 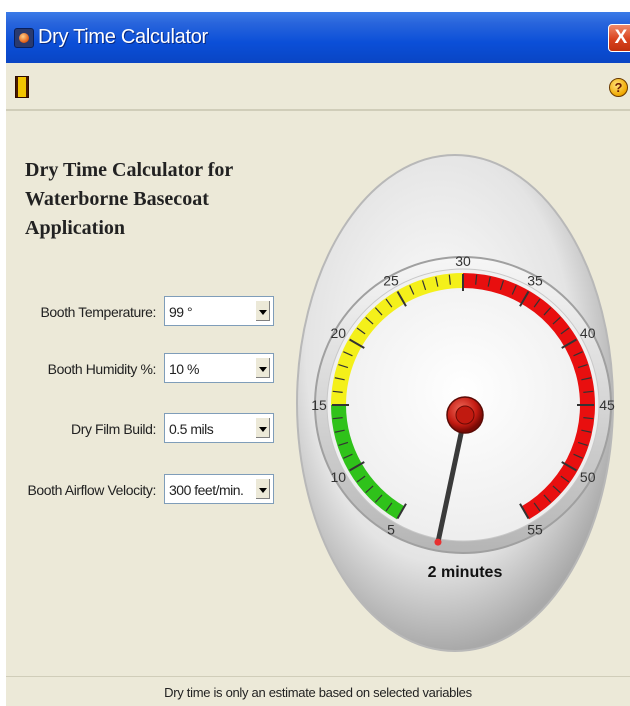 What do you see at coordinates (438, 542) in the screenshot?
I see `gauge-needle-tip` at bounding box center [438, 542].